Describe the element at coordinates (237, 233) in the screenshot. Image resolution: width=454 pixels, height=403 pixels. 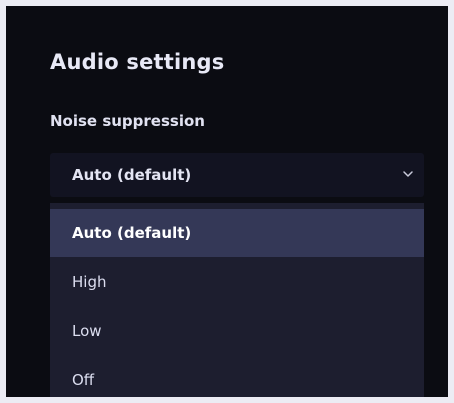
I see `option-auto-default: Auto (default)` at that location.